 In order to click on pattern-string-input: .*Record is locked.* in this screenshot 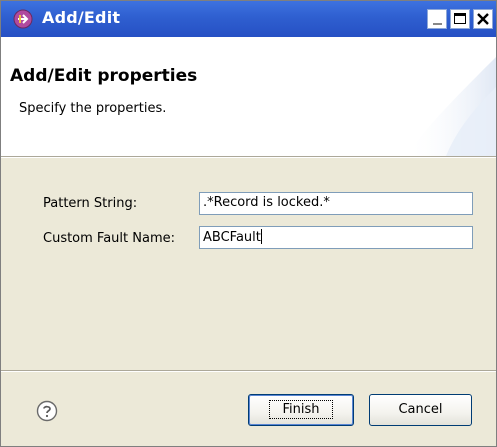, I will do `click(336, 203)`.